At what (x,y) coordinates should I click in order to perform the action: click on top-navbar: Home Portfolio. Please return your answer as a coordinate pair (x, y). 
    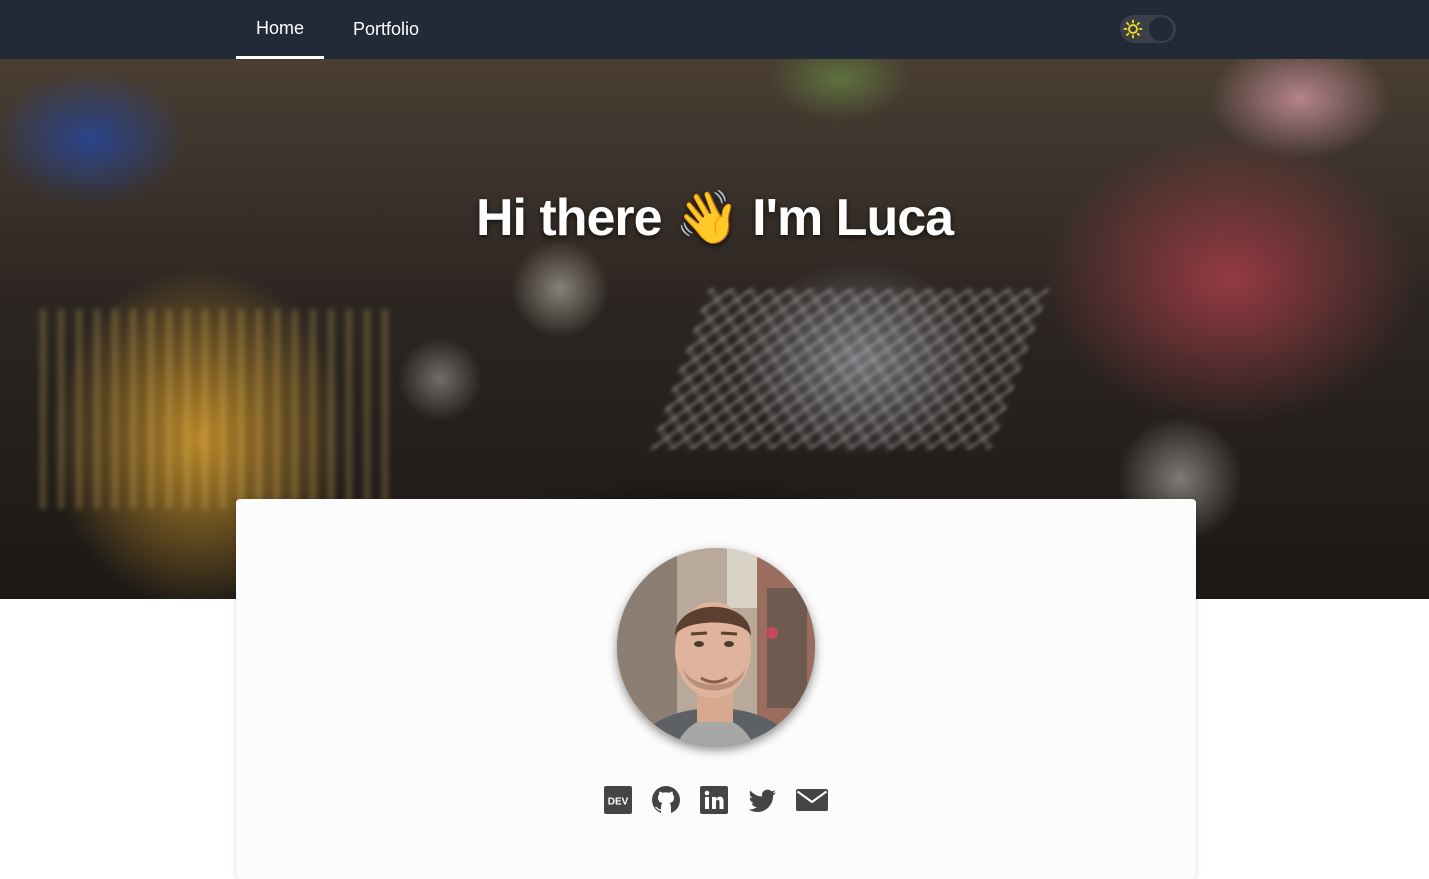
    Looking at the image, I should click on (714, 29).